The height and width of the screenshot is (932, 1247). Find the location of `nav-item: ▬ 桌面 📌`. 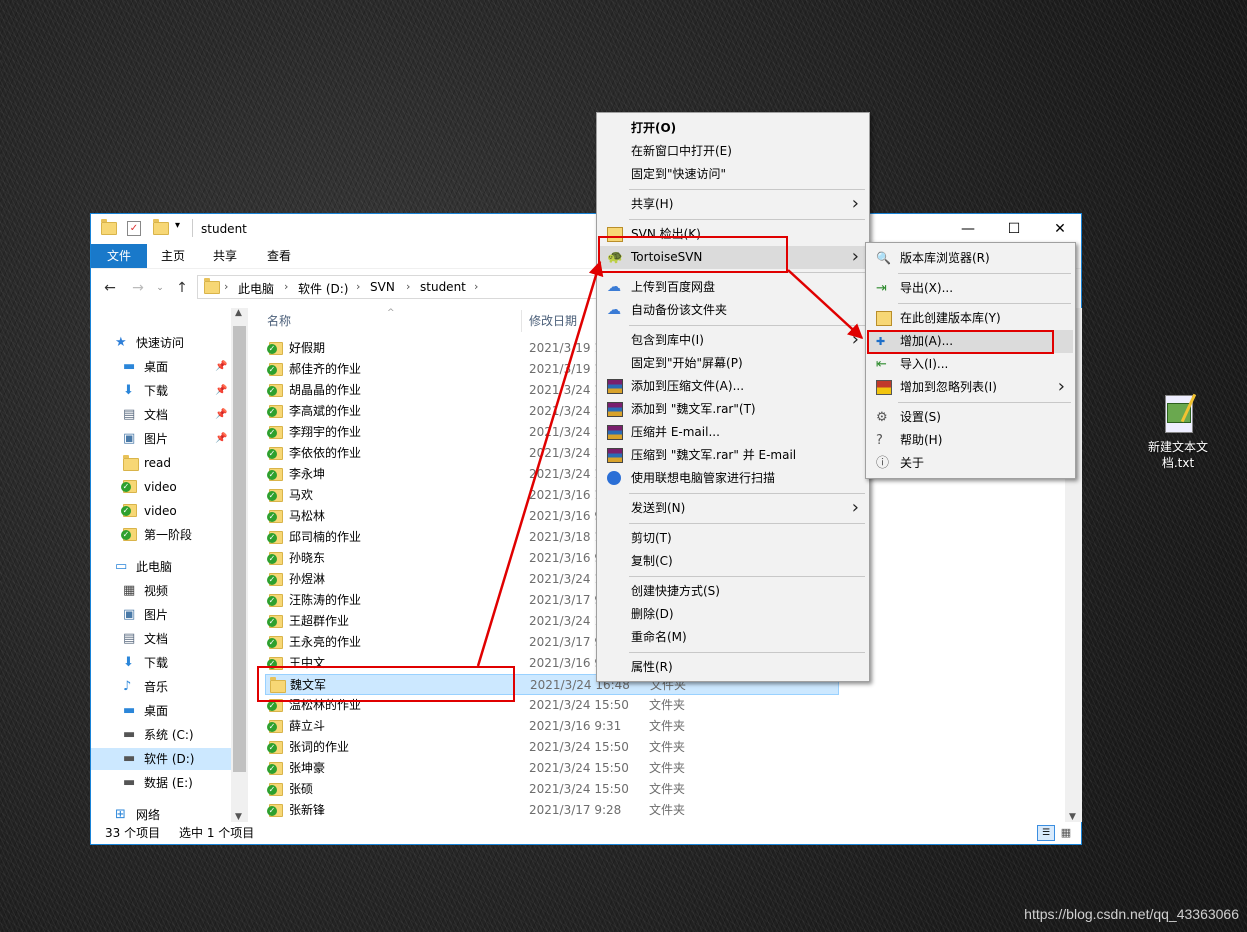

nav-item: ▬ 桌面 📌 is located at coordinates (161, 367).